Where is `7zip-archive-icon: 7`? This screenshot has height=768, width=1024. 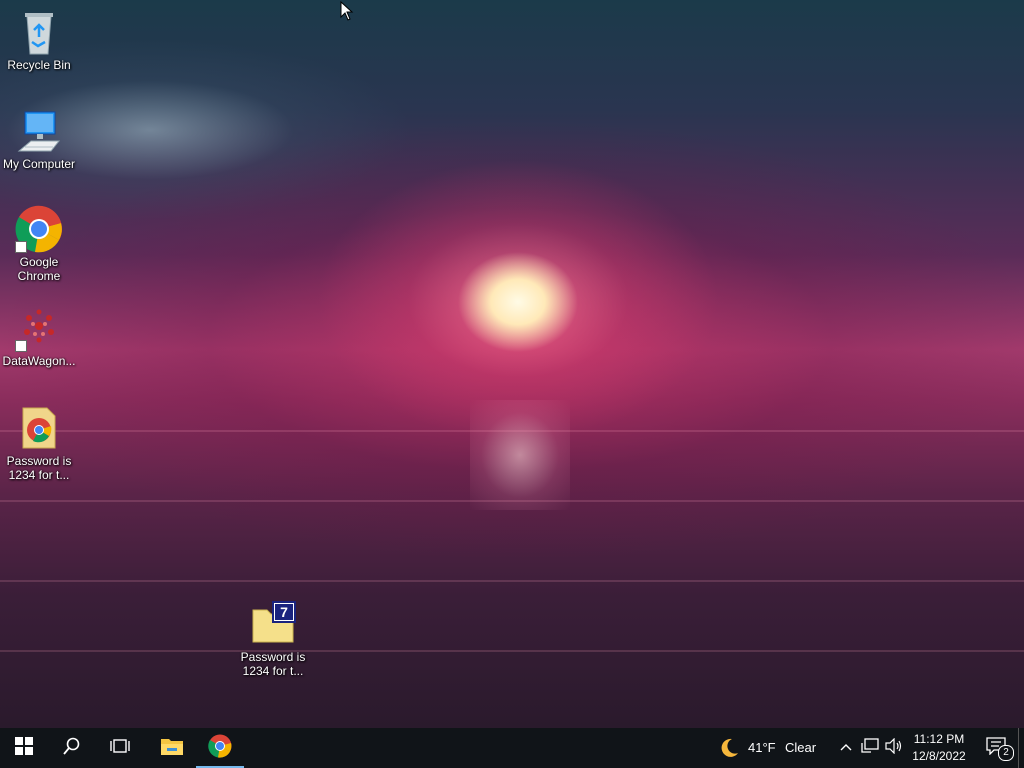 7zip-archive-icon: 7 is located at coordinates (273, 624).